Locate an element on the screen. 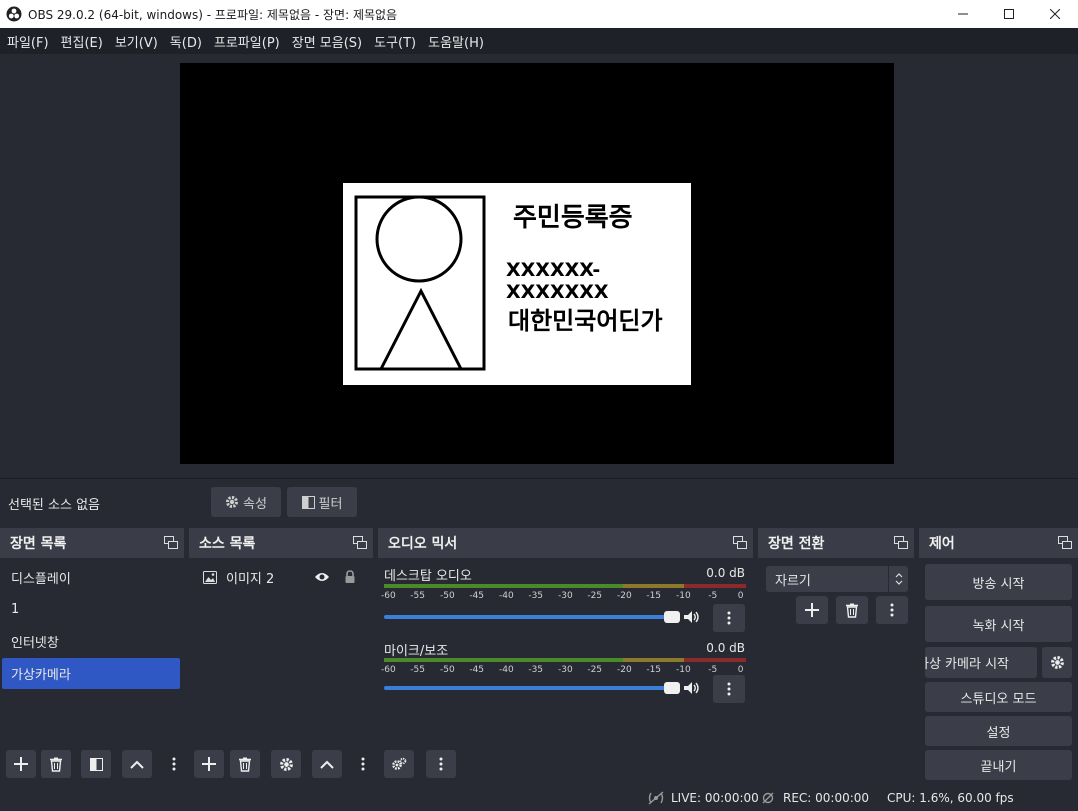 This screenshot has height=811, width=1078. mixer-header: 오디오 믹서 is located at coordinates (565, 543).